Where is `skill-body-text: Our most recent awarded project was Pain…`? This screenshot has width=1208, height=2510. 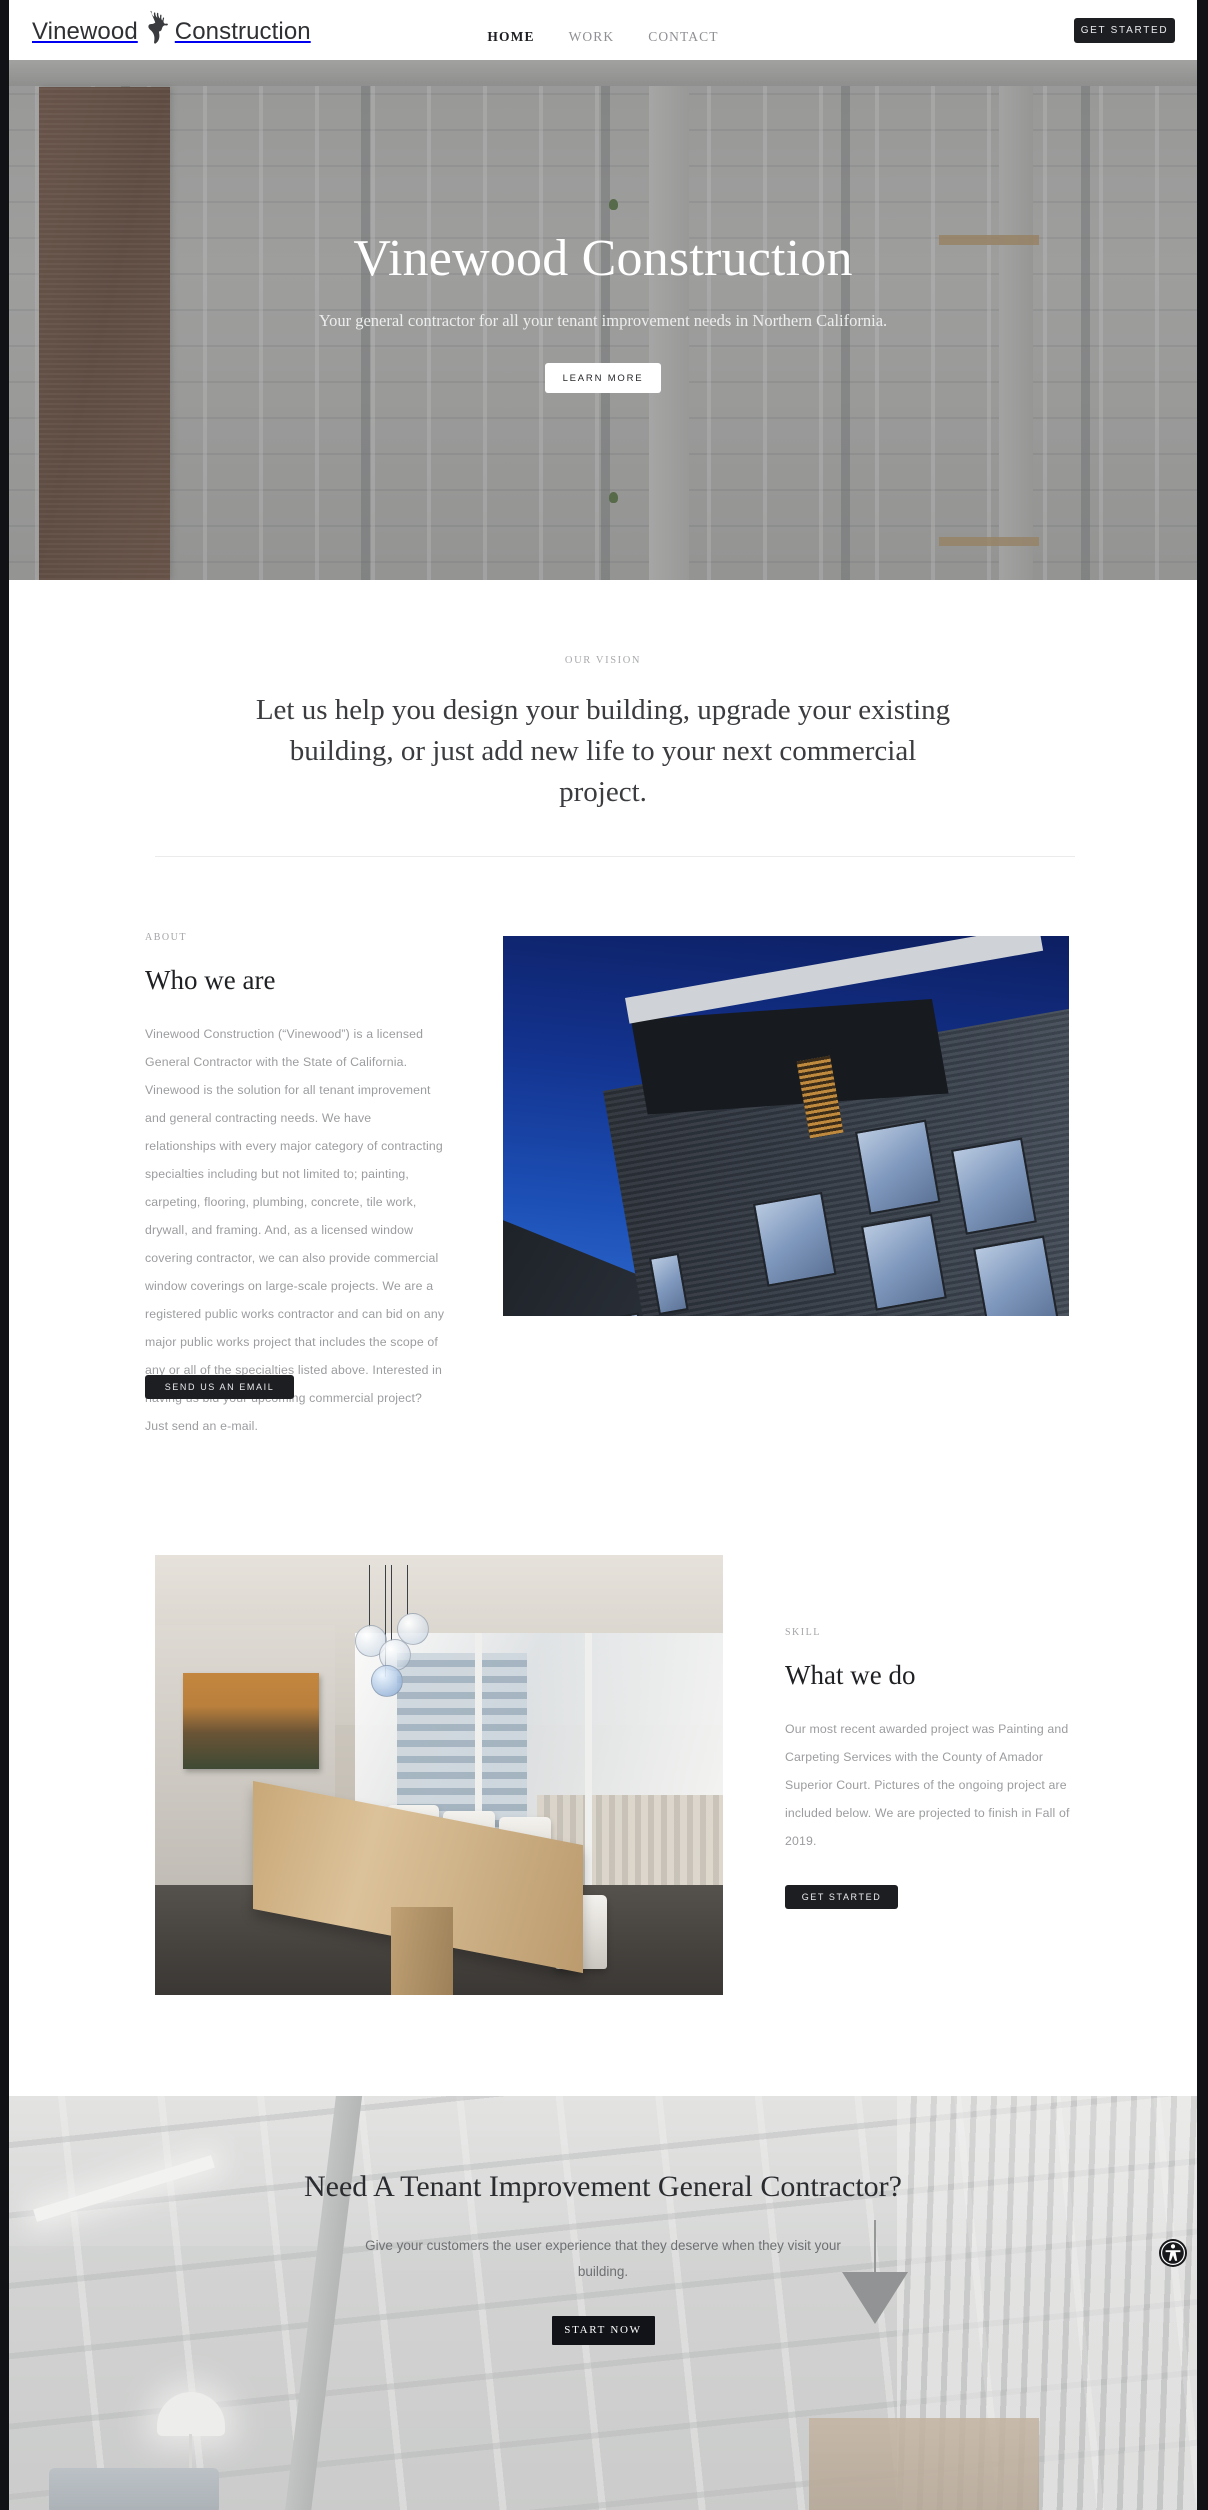 skill-body-text: Our most recent awarded project was Pain… is located at coordinates (927, 1785).